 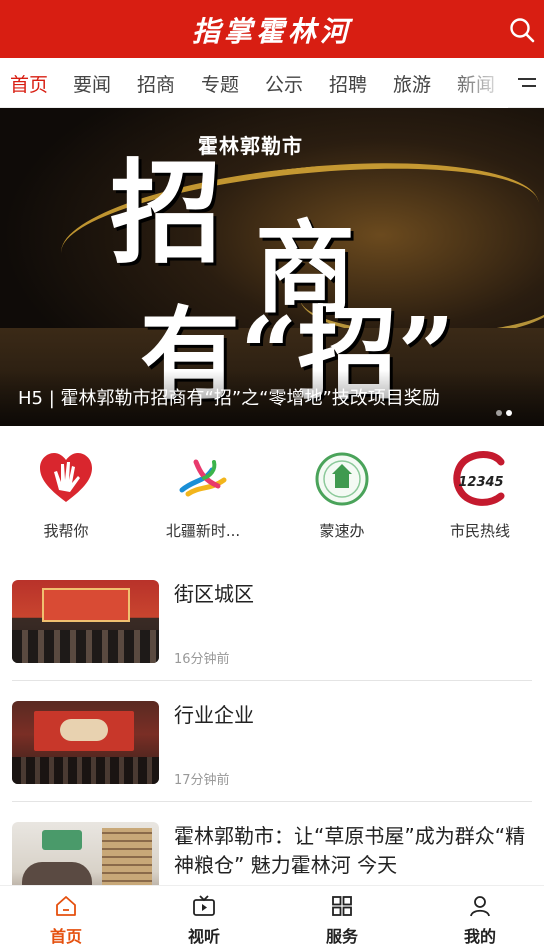 I want to click on tab-news-key: 要闻, so click(x=92, y=83).